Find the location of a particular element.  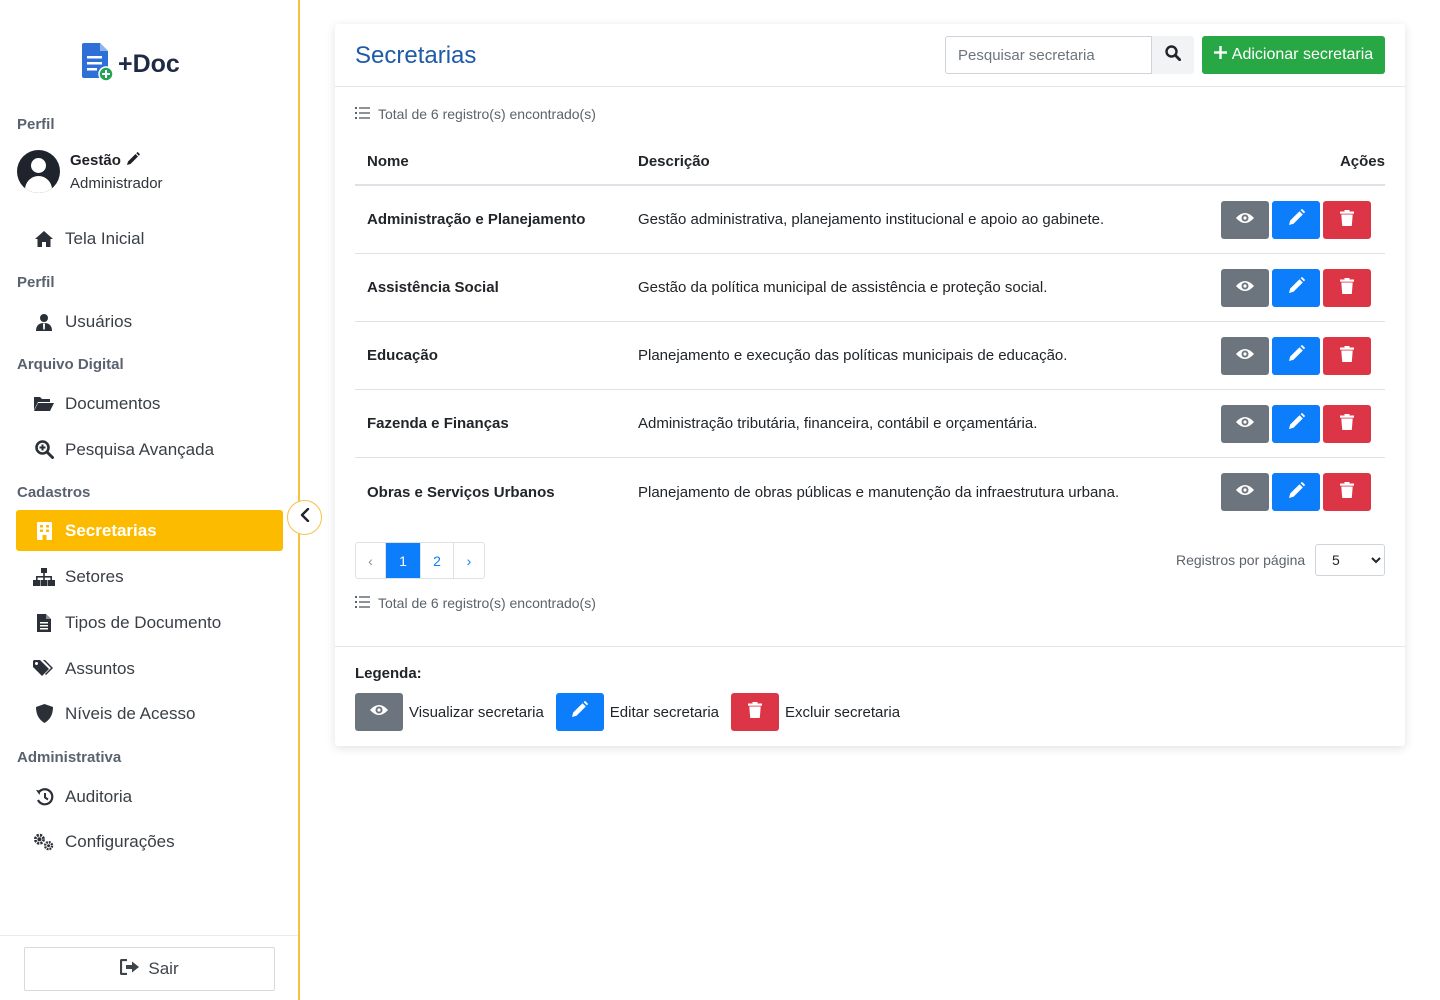

app-logo-text: +Doc is located at coordinates (149, 64).